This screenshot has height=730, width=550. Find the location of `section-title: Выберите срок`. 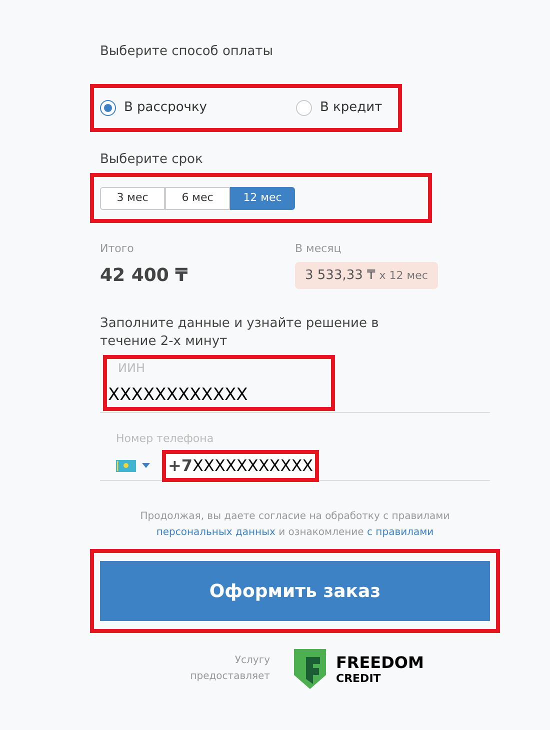

section-title: Выберите срок is located at coordinates (152, 159).